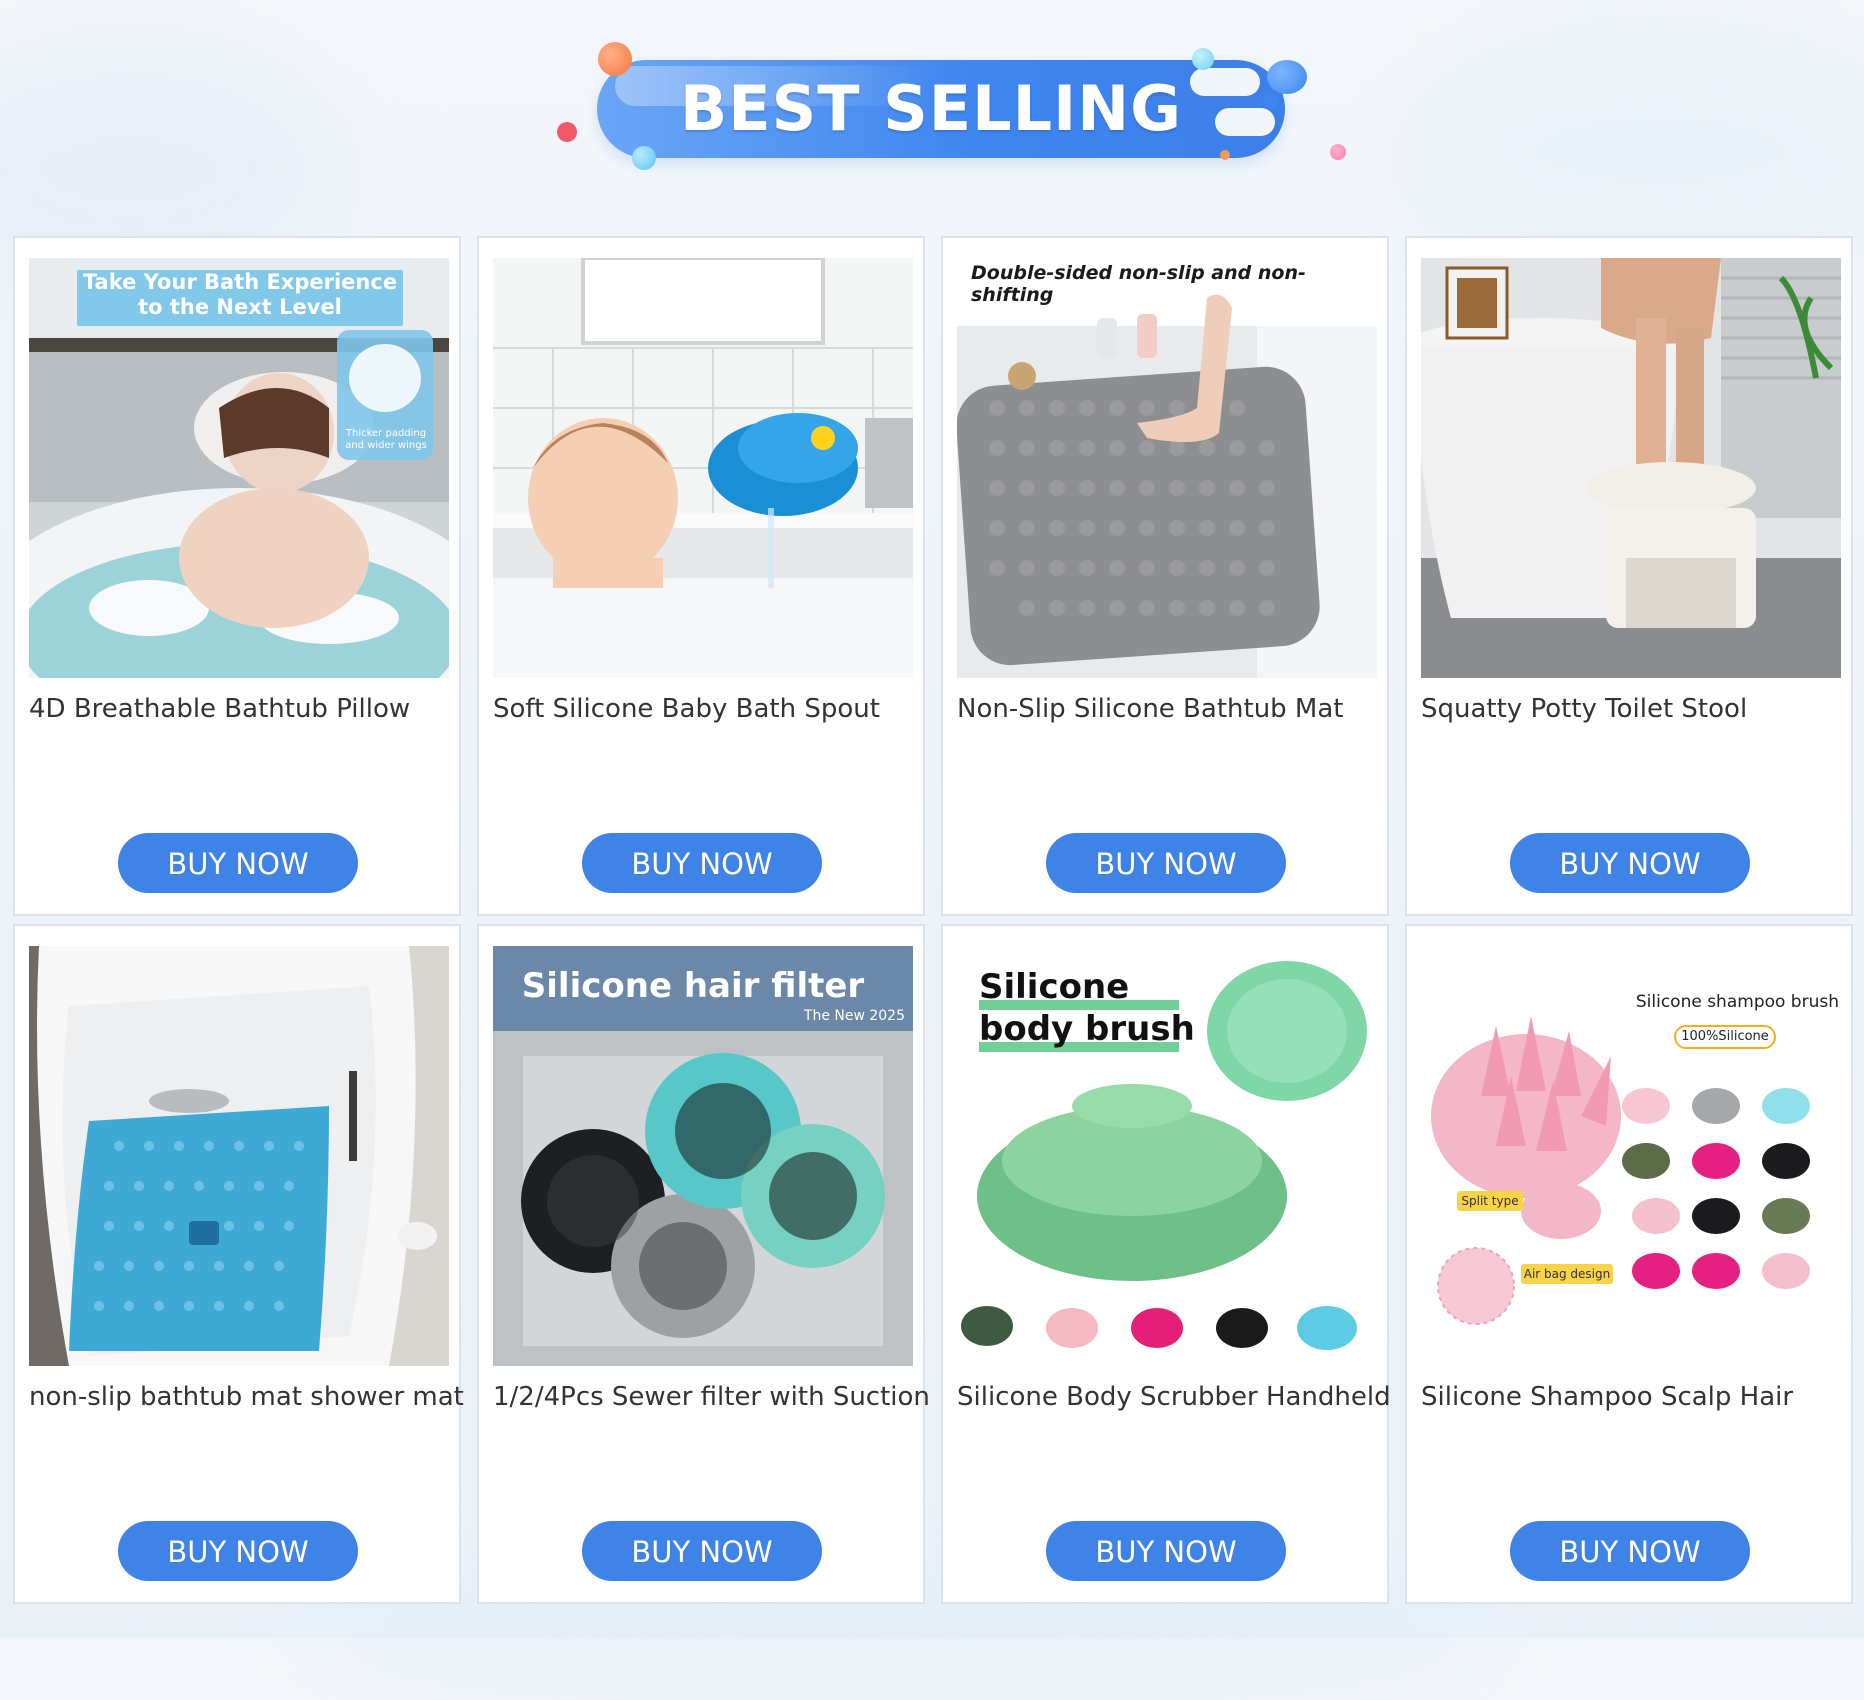 The image size is (1864, 1700). I want to click on image-caption: Double-sided non-slip and non-shifting, so click(1138, 284).